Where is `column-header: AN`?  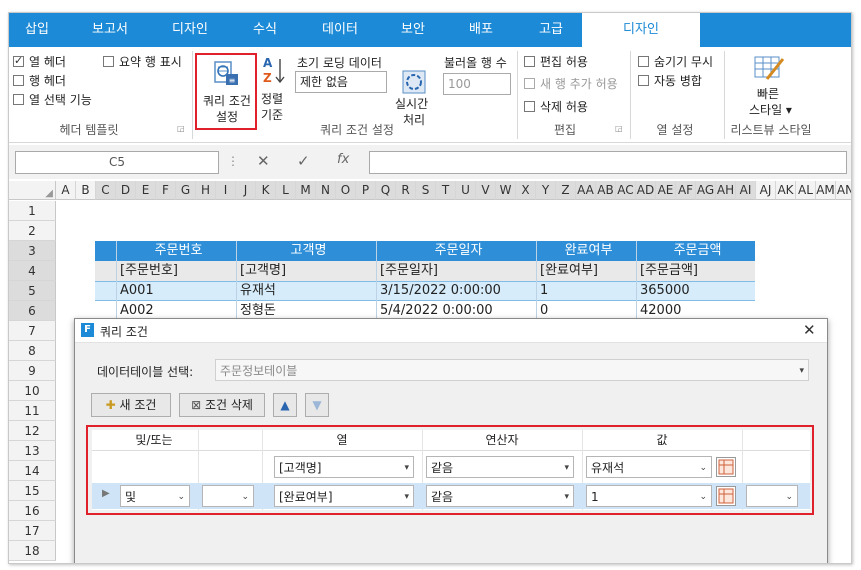
column-header: AN is located at coordinates (843, 190).